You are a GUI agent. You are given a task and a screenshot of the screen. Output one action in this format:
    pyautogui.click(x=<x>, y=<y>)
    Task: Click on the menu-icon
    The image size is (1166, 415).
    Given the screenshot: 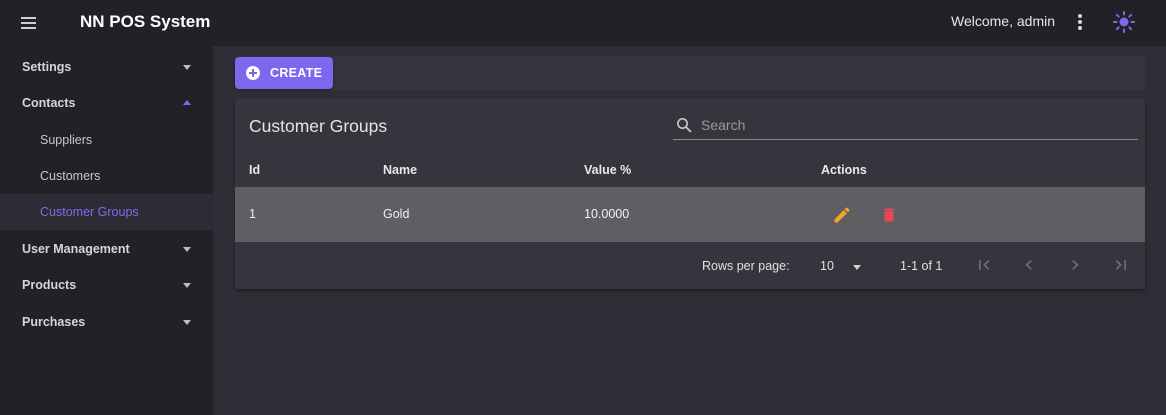 What is the action you would take?
    pyautogui.click(x=29, y=23)
    